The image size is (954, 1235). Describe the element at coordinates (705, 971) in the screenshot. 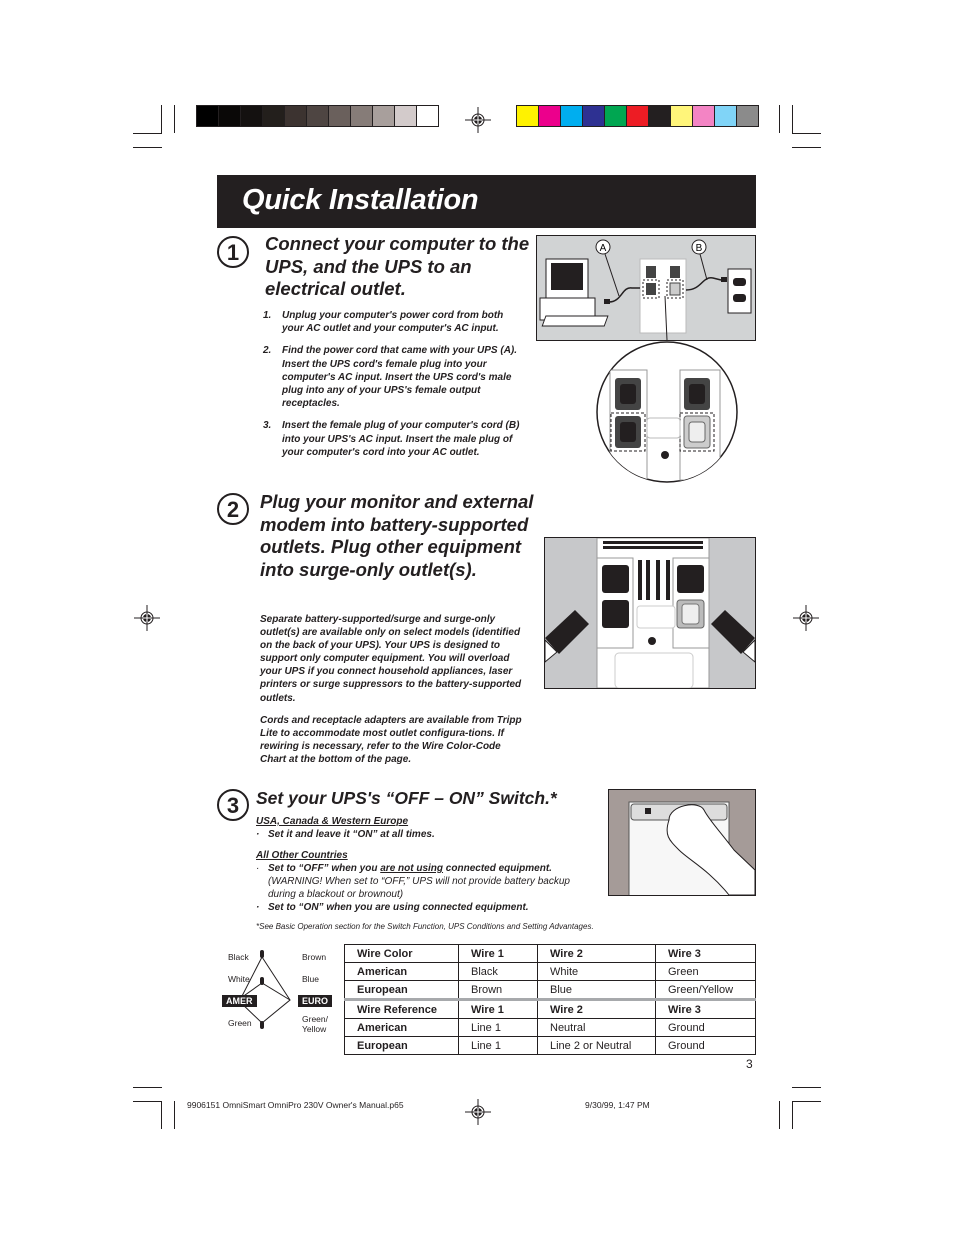

I see `table-cell: Green` at that location.